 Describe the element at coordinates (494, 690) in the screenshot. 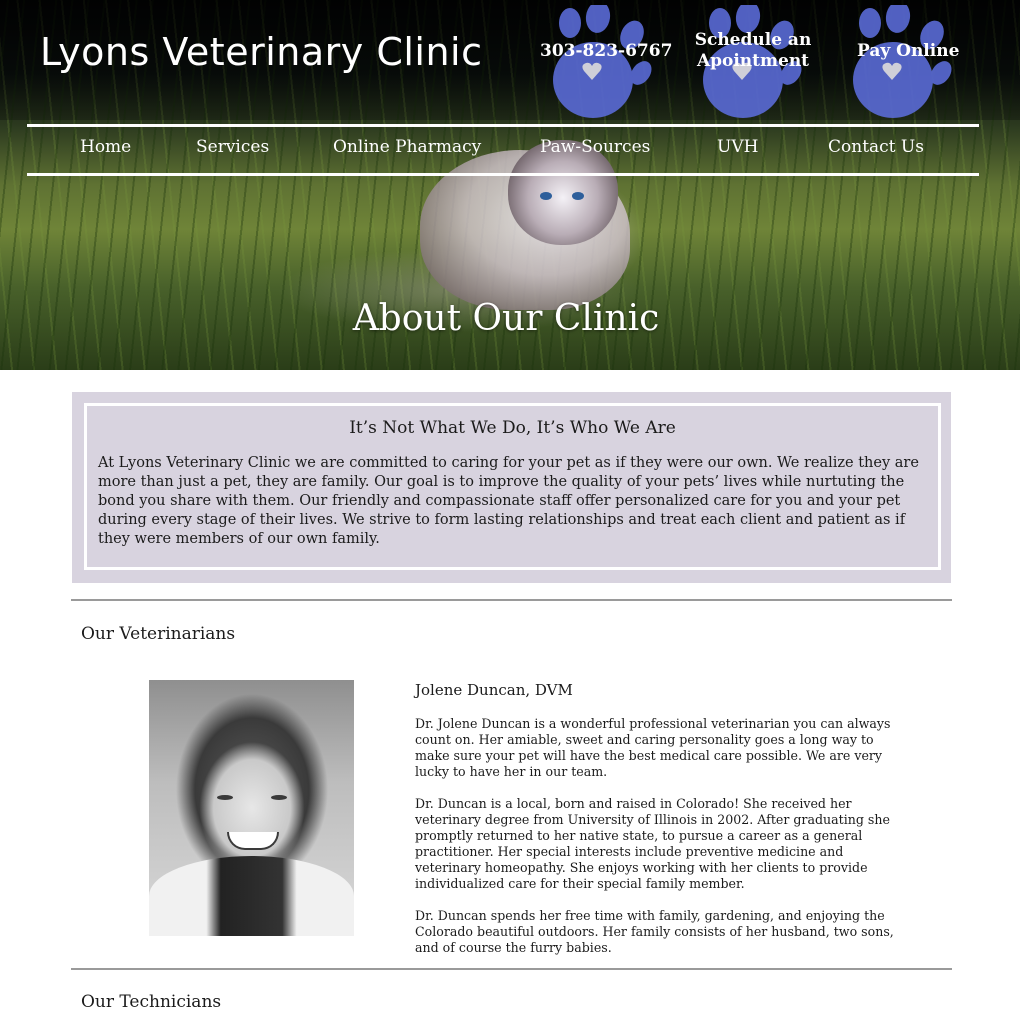

I see `vet-name: Jolene Duncan, DVM` at that location.